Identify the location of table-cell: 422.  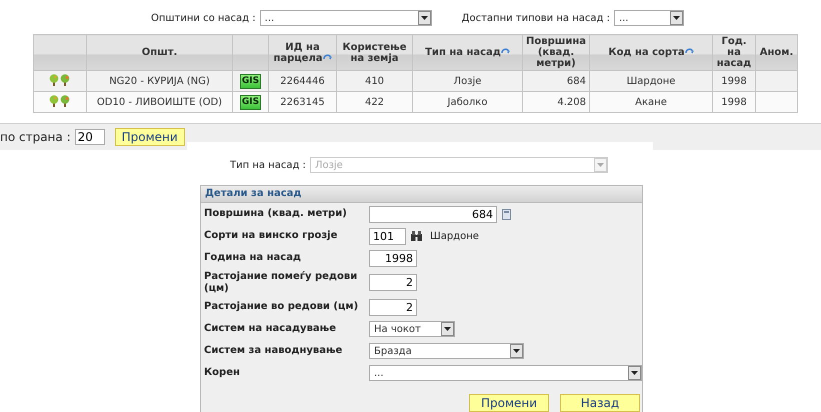
(374, 102).